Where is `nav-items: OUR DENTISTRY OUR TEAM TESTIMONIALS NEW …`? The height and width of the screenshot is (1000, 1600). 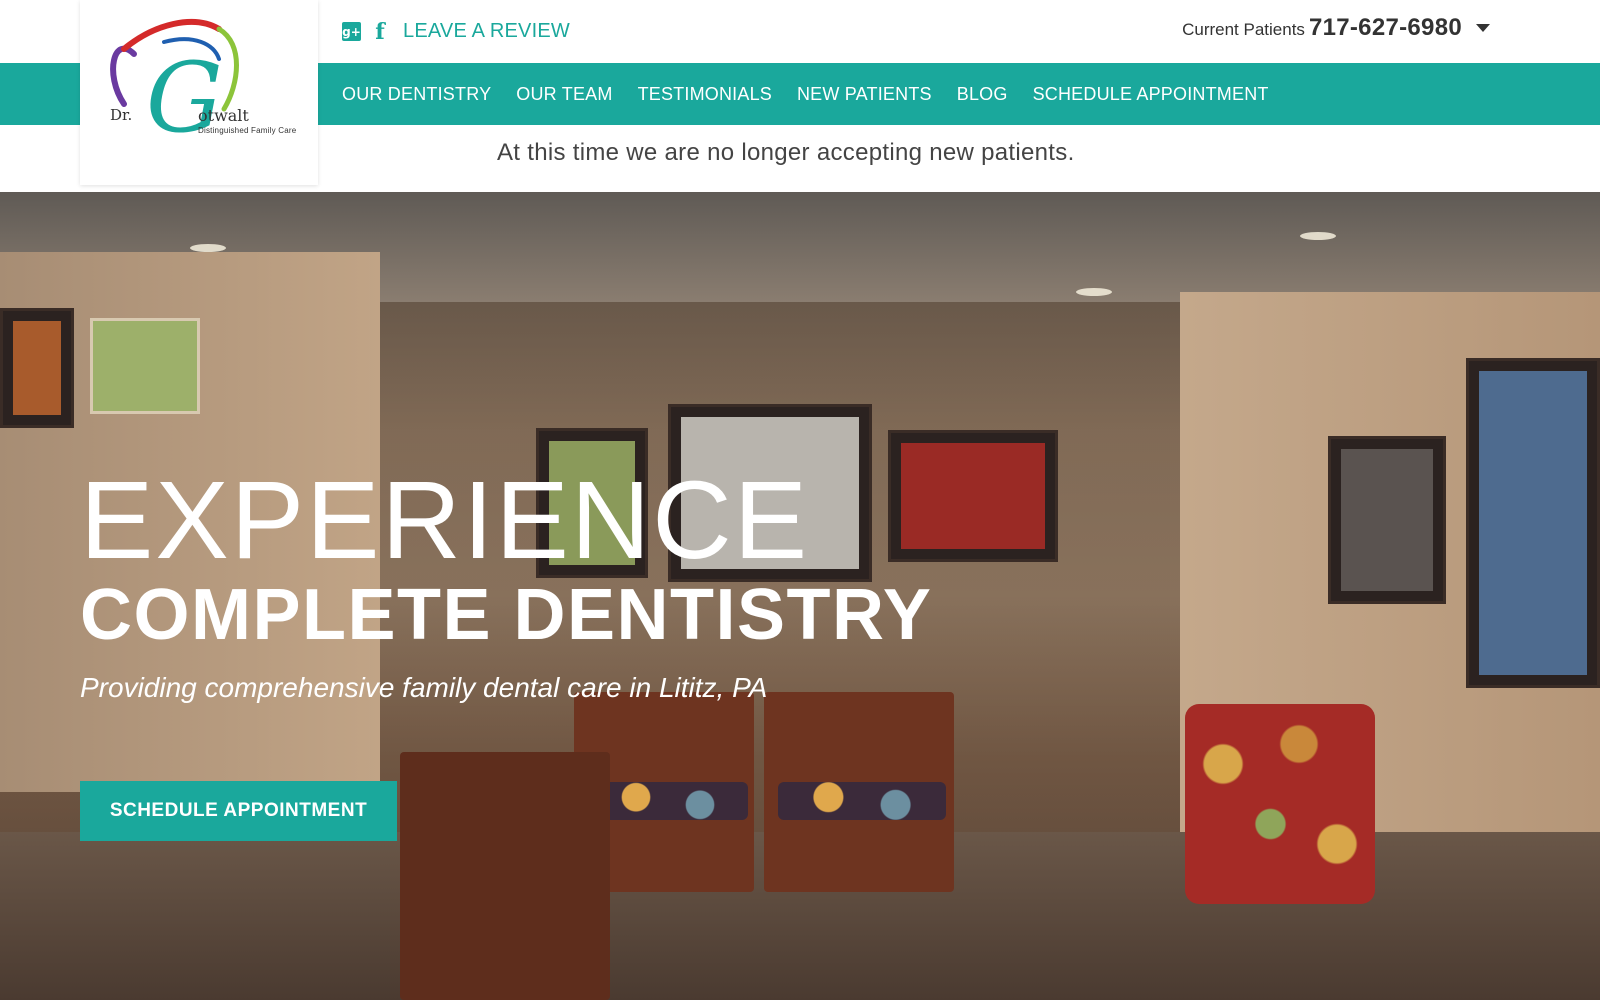 nav-items: OUR DENTISTRY OUR TEAM TESTIMONIALS NEW … is located at coordinates (805, 94).